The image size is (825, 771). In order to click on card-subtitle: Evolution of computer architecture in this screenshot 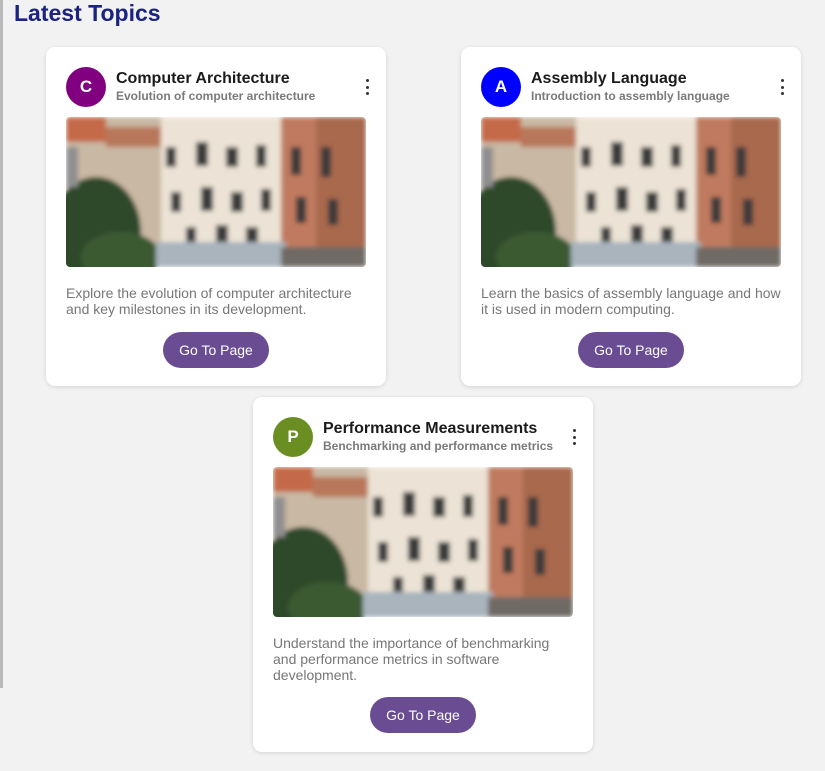, I will do `click(216, 96)`.